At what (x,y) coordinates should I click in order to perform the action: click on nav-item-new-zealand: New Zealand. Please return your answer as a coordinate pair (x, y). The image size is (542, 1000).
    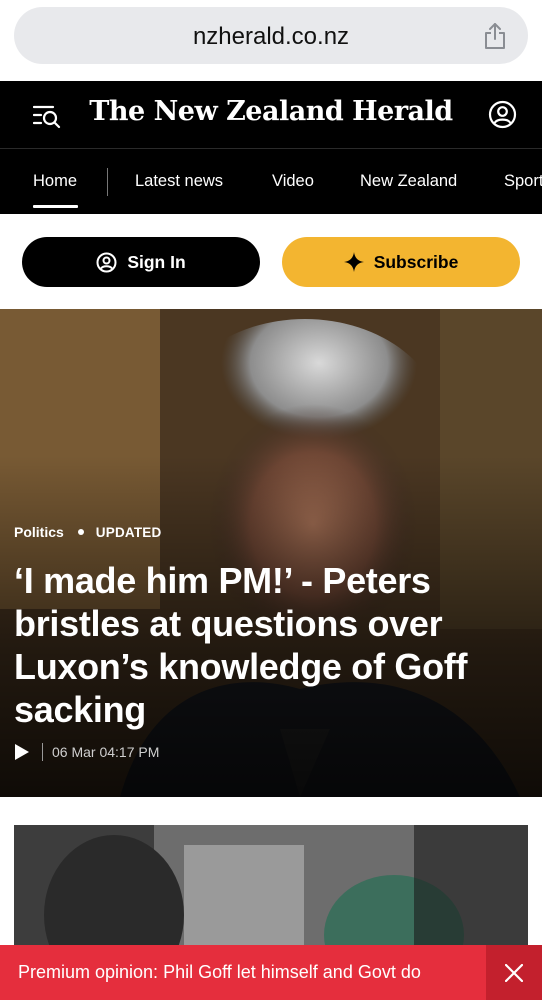
    Looking at the image, I should click on (408, 181).